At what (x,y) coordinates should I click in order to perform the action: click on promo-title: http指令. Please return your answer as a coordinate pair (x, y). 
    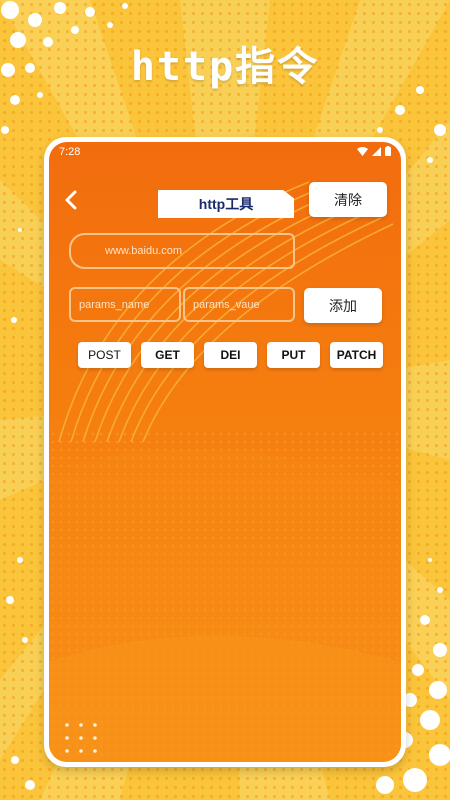
    Looking at the image, I should click on (225, 67).